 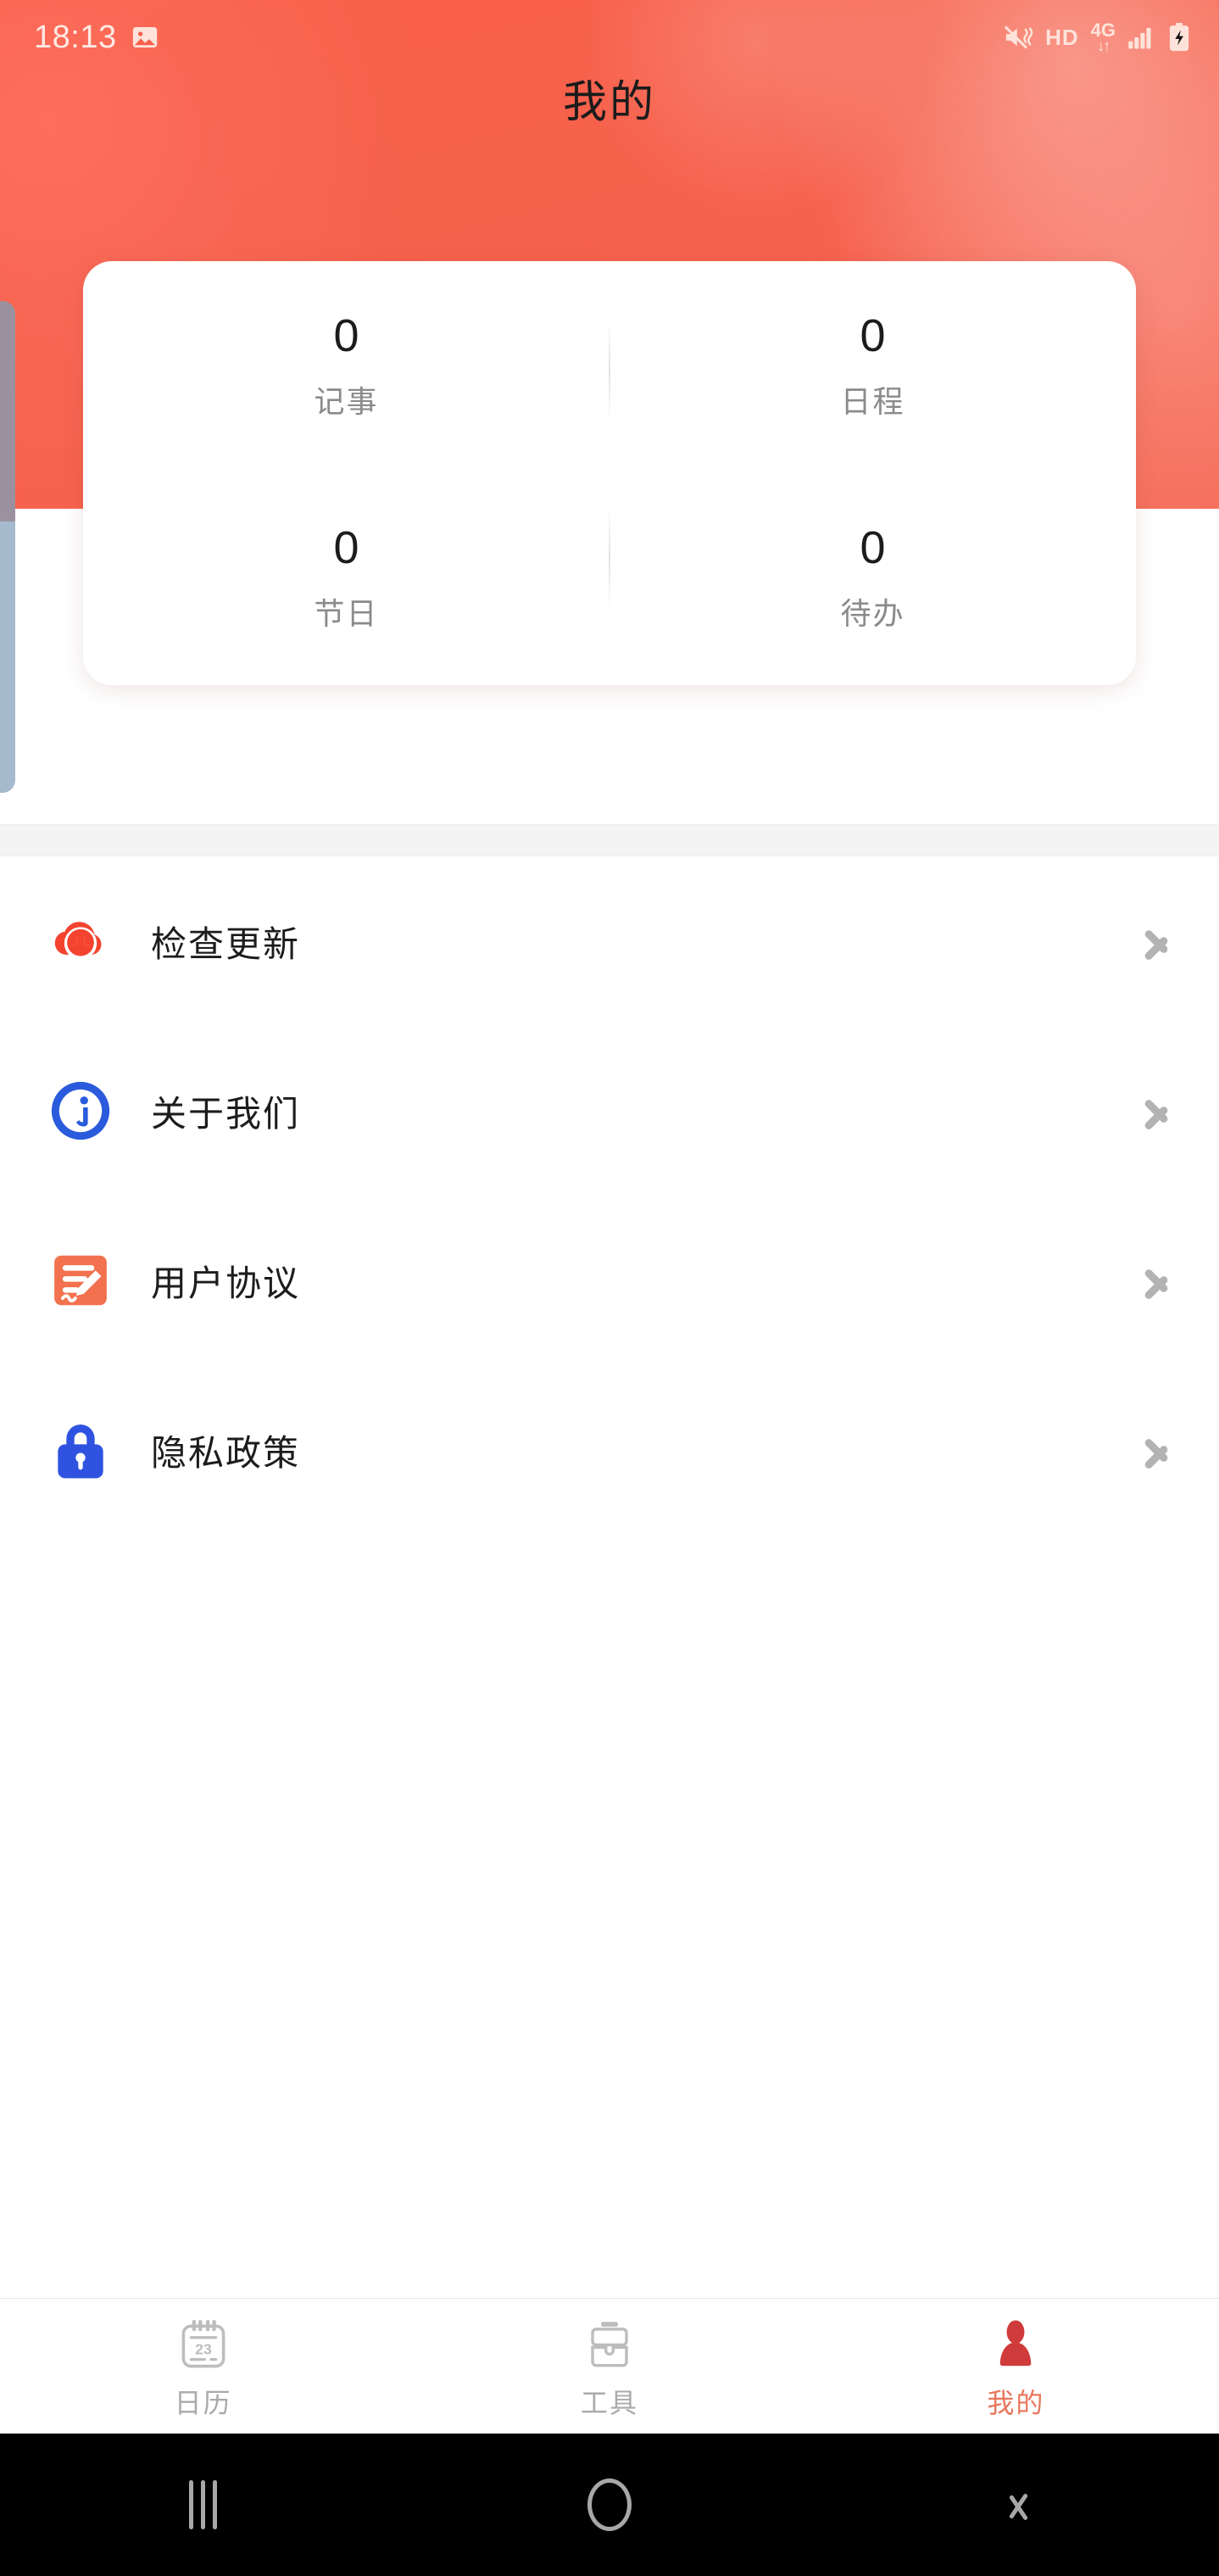 I want to click on menu-item-label: 隐私政策, so click(x=226, y=1452).